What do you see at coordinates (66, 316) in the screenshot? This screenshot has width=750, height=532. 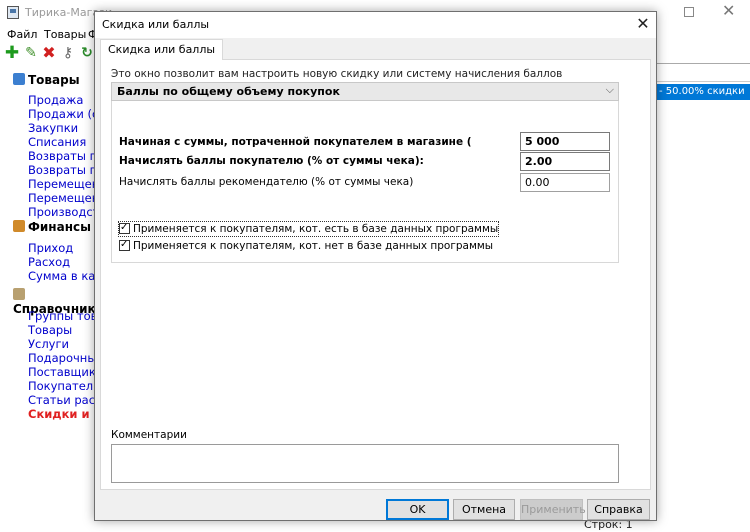 I see `nav-link: Группы това` at bounding box center [66, 316].